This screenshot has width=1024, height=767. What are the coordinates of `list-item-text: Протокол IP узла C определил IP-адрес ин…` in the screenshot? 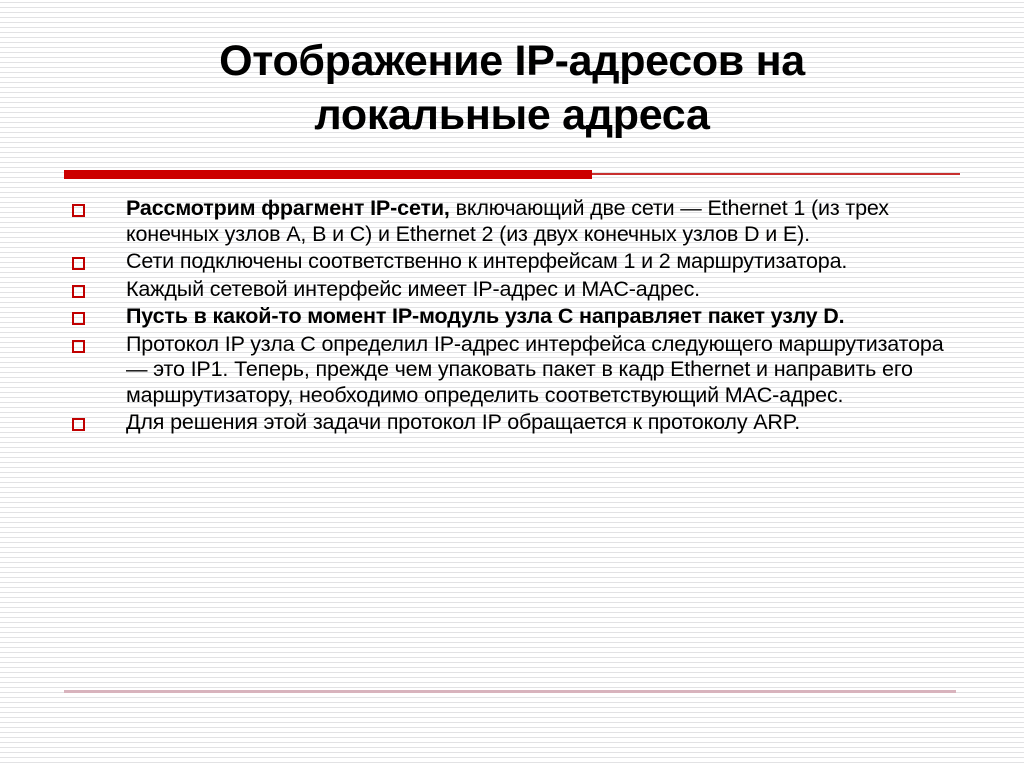 It's located at (535, 369).